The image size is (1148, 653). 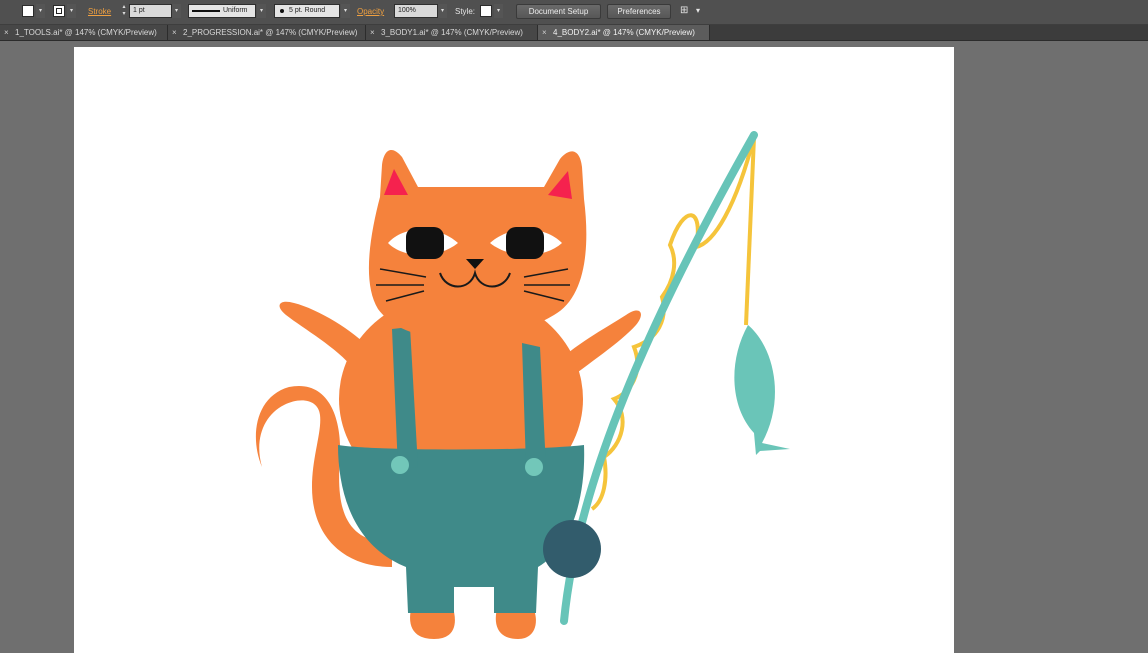 What do you see at coordinates (235, 10) in the screenshot?
I see `profile-label: Uniform` at bounding box center [235, 10].